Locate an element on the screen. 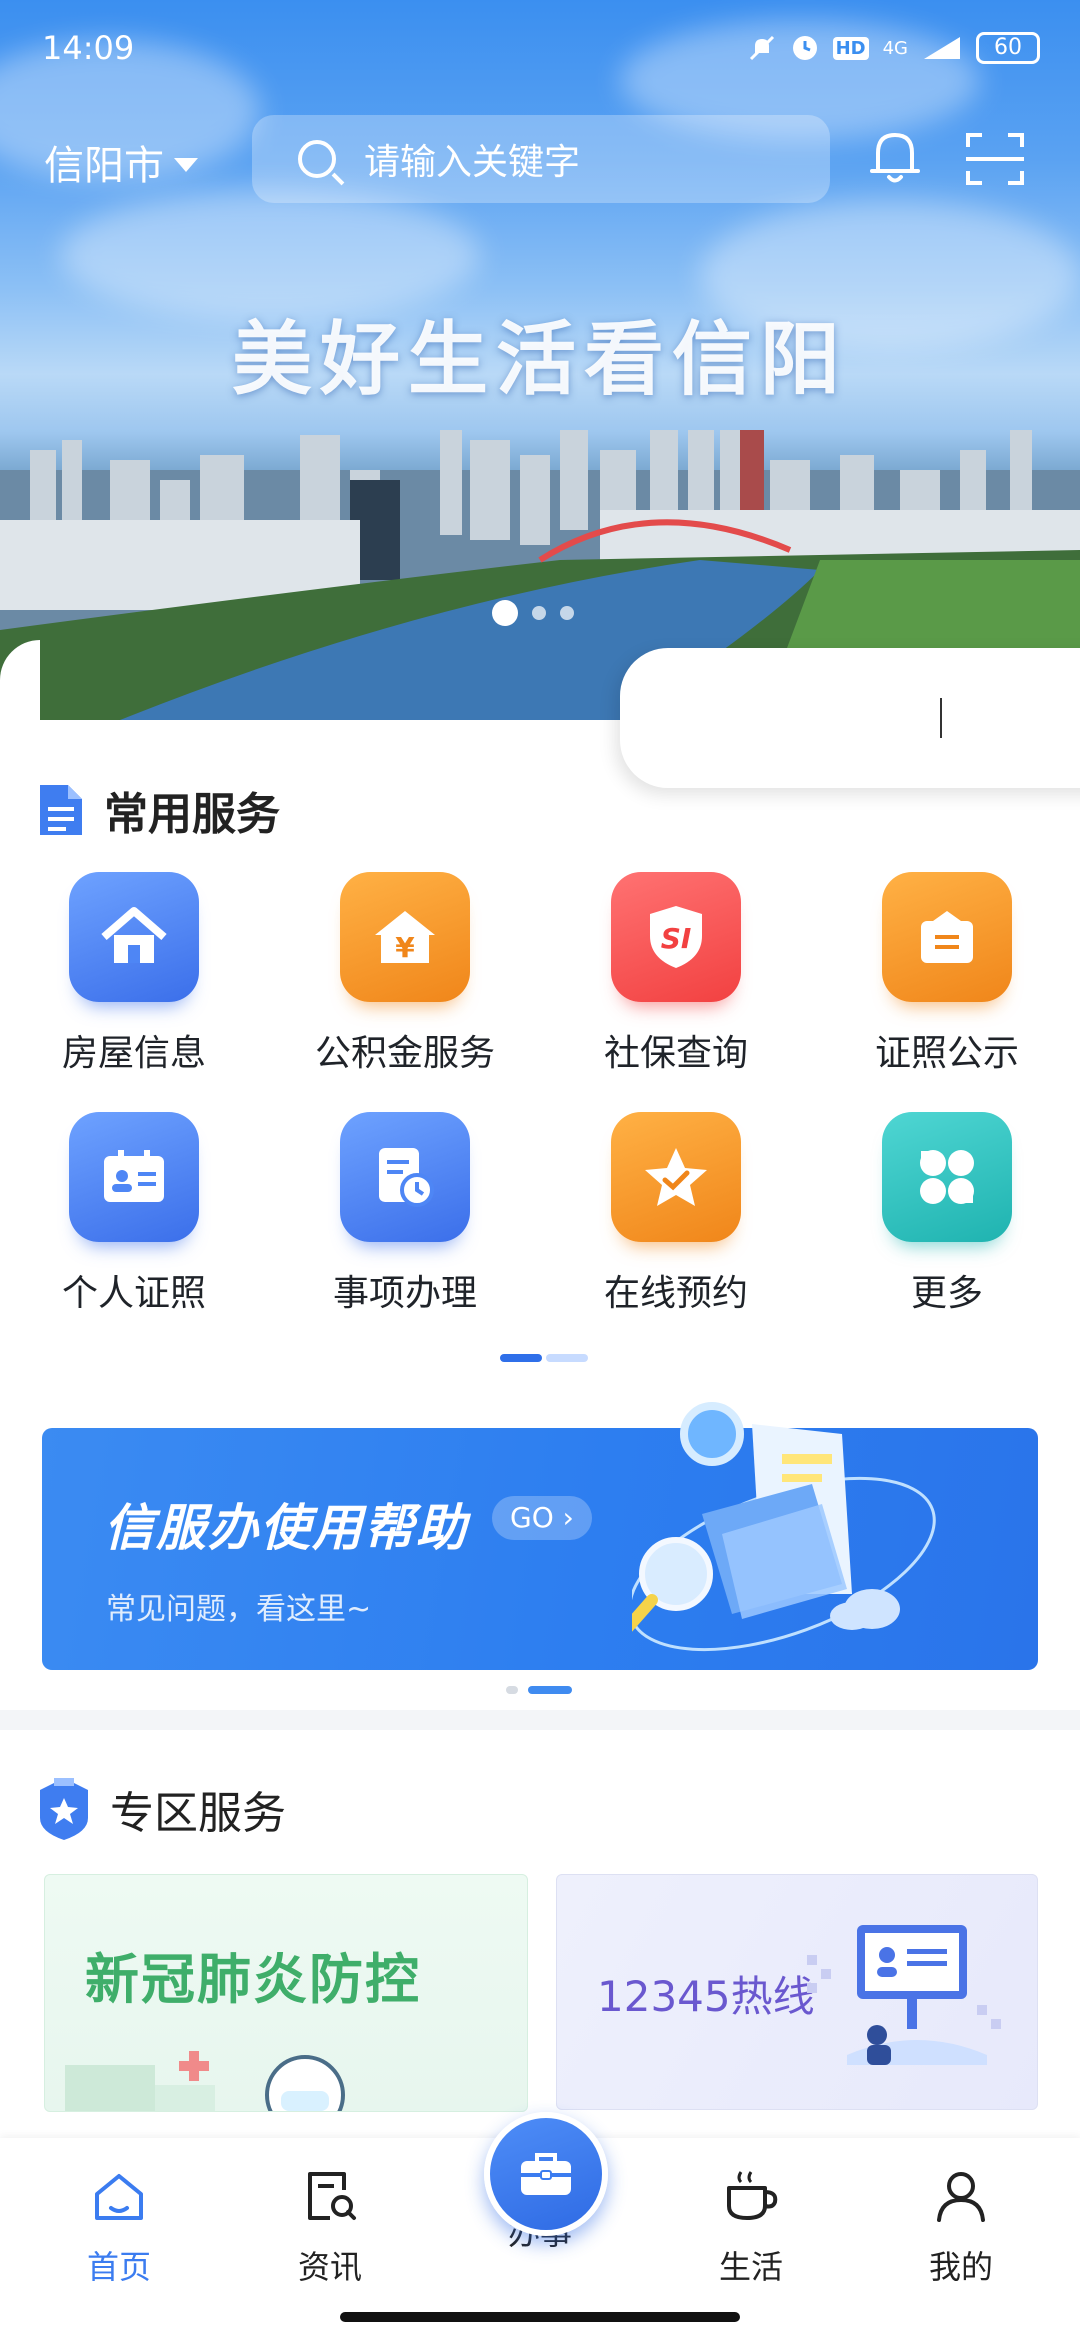 This screenshot has height=2340, width=1080. city-selector: 信阳市 is located at coordinates (121, 162).